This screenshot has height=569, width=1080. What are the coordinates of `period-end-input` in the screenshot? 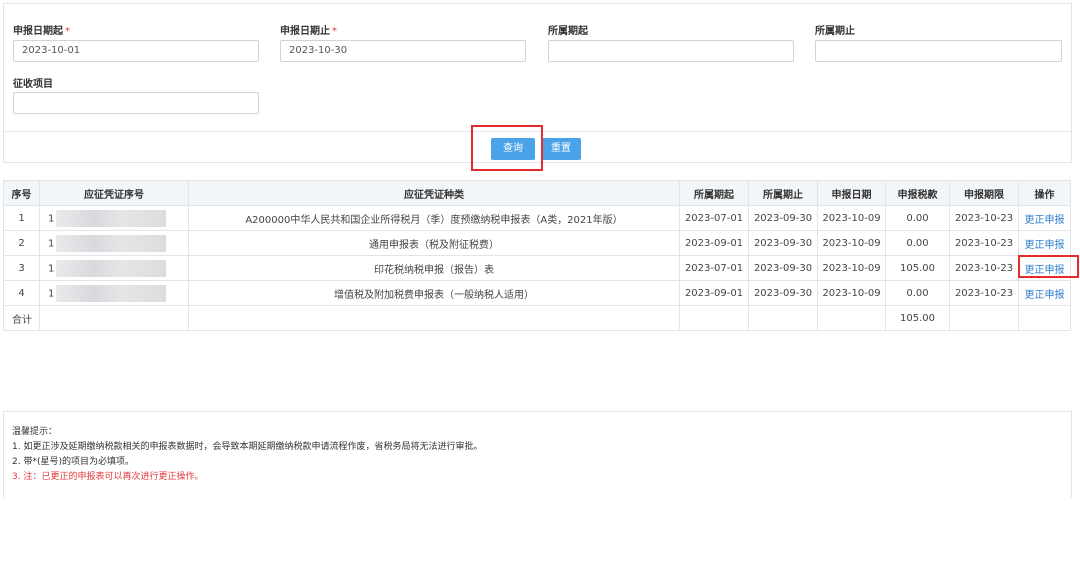 It's located at (938, 51).